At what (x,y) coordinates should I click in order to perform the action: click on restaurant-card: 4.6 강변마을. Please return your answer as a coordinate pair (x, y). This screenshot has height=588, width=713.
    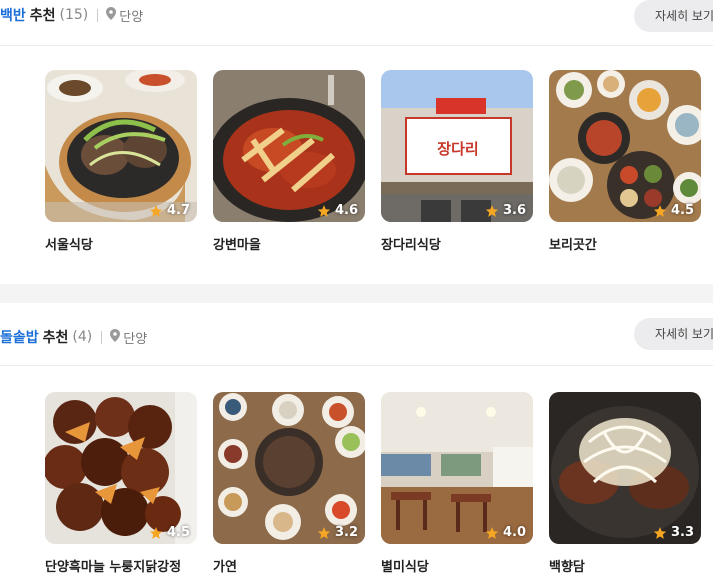
    Looking at the image, I should click on (289, 161).